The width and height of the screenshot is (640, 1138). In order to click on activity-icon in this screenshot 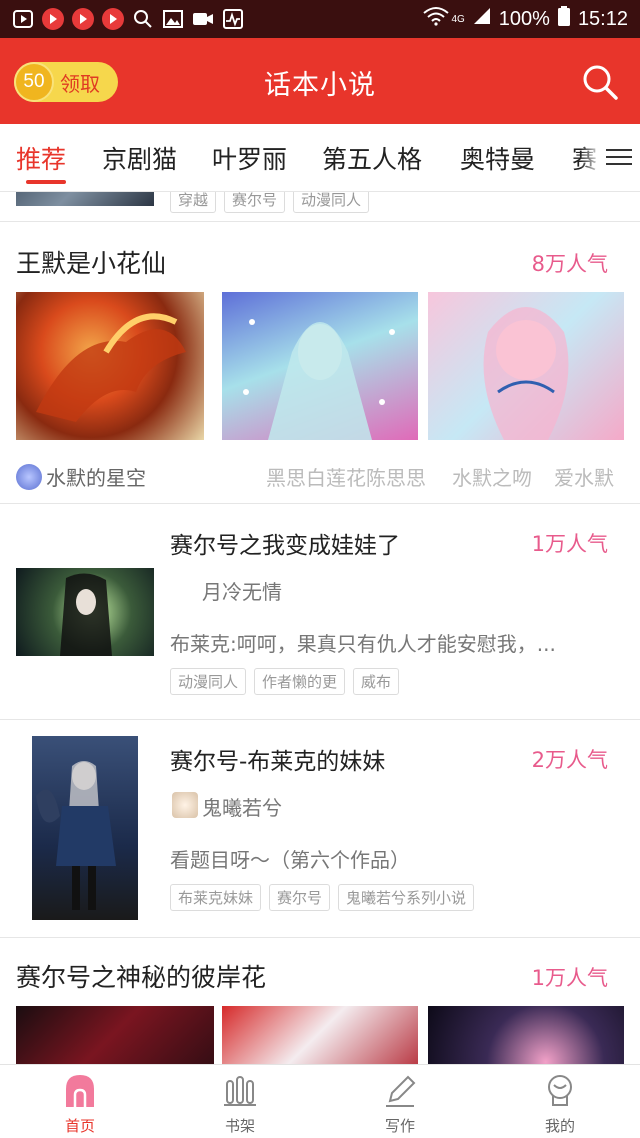, I will do `click(233, 19)`.